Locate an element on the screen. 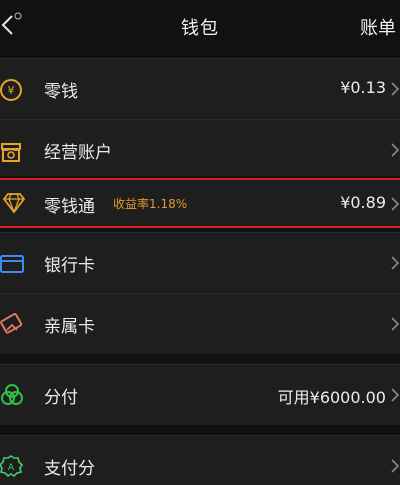 The width and height of the screenshot is (400, 485). bill-button: 账单 is located at coordinates (380, 27).